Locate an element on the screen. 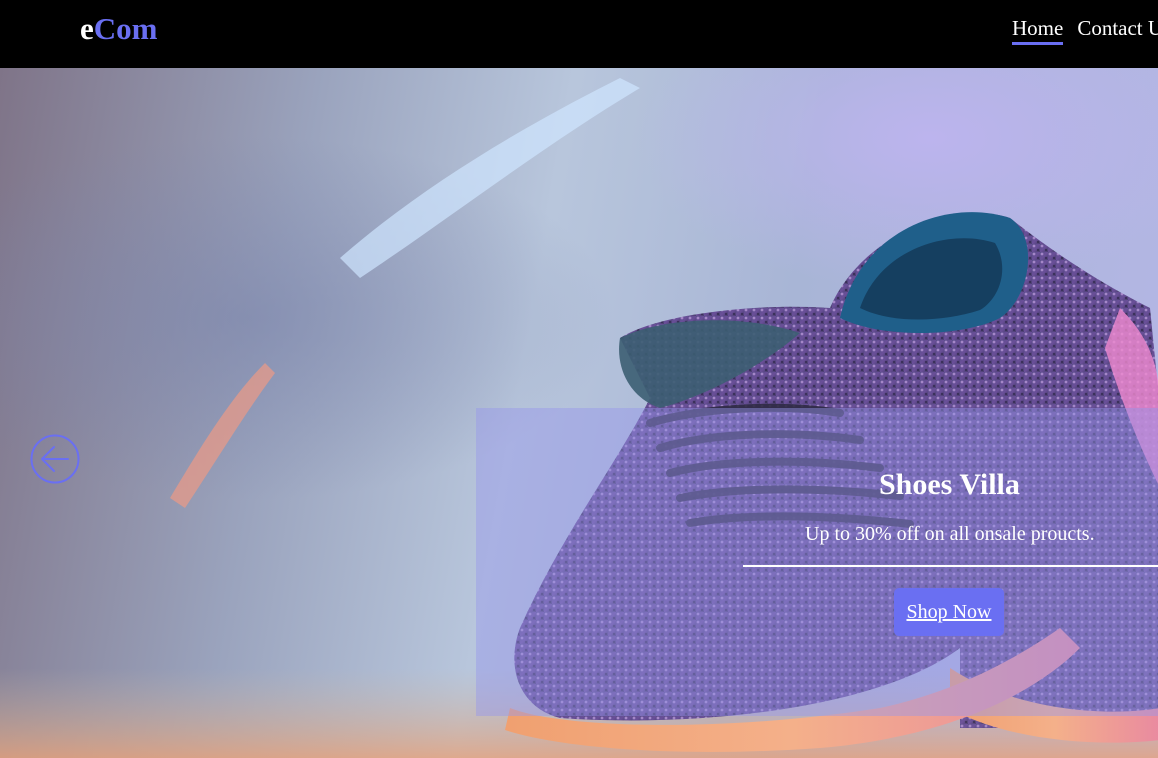 The image size is (1158, 758). nav-link-home: Home is located at coordinates (1038, 30).